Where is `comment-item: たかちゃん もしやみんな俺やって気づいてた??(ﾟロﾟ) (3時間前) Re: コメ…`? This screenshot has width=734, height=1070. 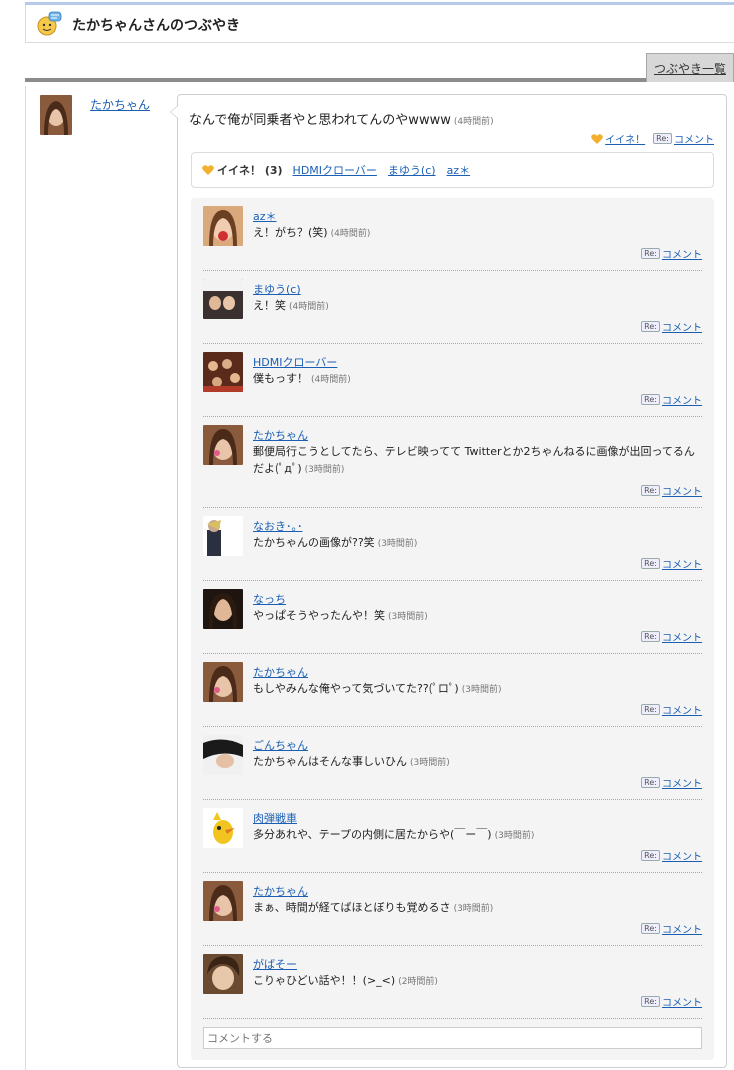 comment-item: たかちゃん もしやみんな俺やって気づいてた??(ﾟロﾟ) (3時間前) Re: コメ… is located at coordinates (452, 690).